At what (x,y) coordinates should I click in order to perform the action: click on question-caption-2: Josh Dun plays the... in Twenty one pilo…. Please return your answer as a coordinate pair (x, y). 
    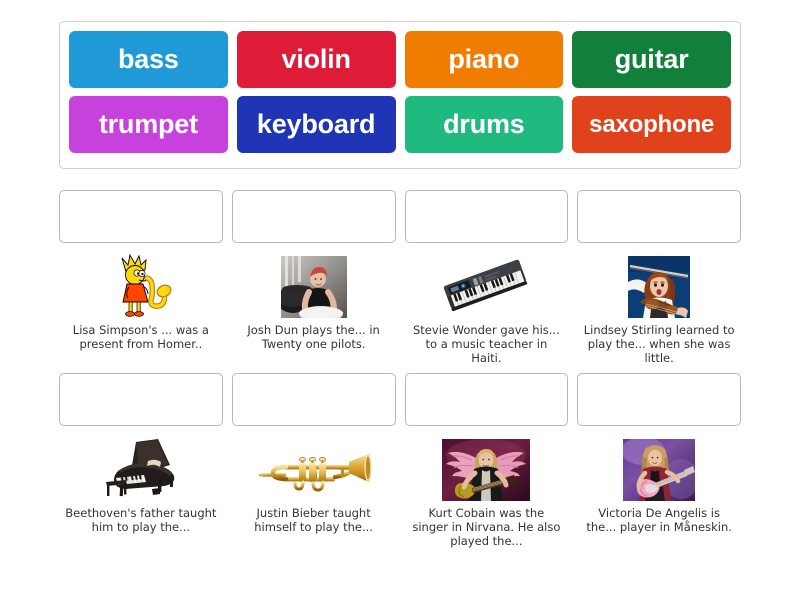
    Looking at the image, I should click on (313, 337).